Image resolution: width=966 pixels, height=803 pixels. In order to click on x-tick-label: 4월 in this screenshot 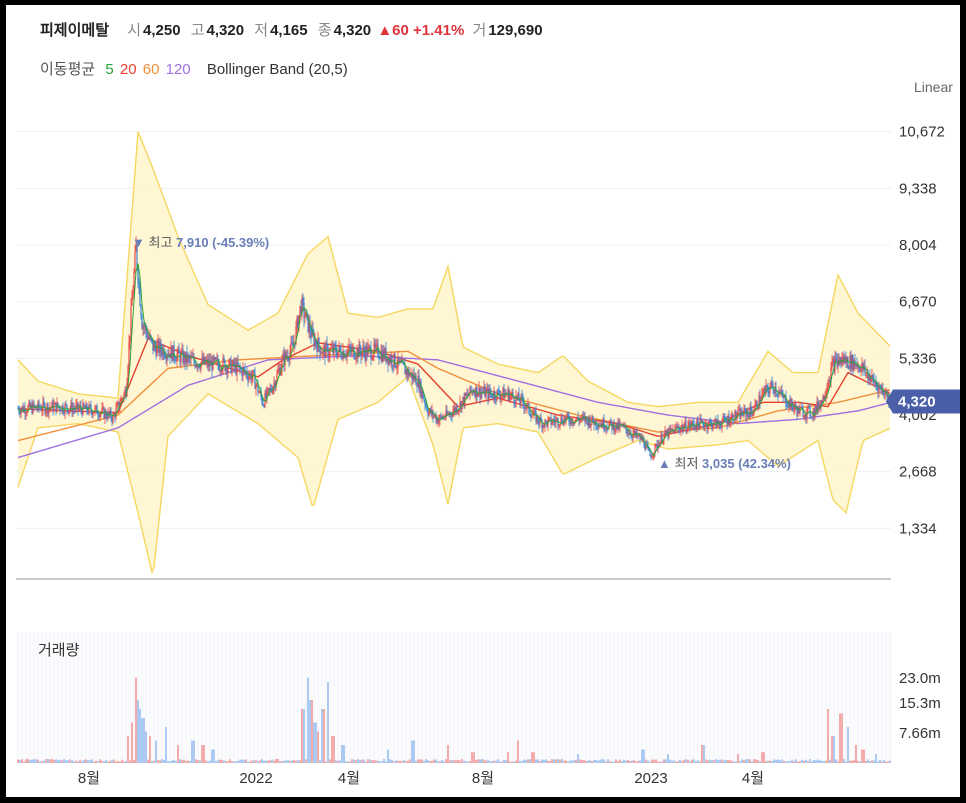, I will do `click(349, 778)`.